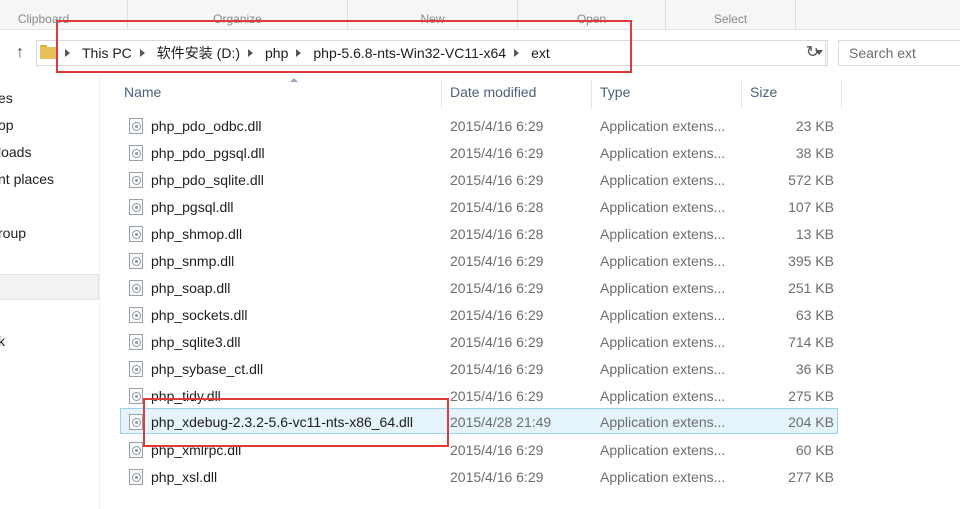  Describe the element at coordinates (792, 94) in the screenshot. I see `column-header-size: Size` at that location.